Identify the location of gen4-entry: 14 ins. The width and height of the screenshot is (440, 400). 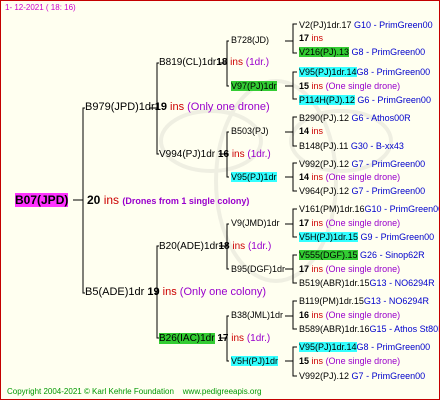
(311, 131).